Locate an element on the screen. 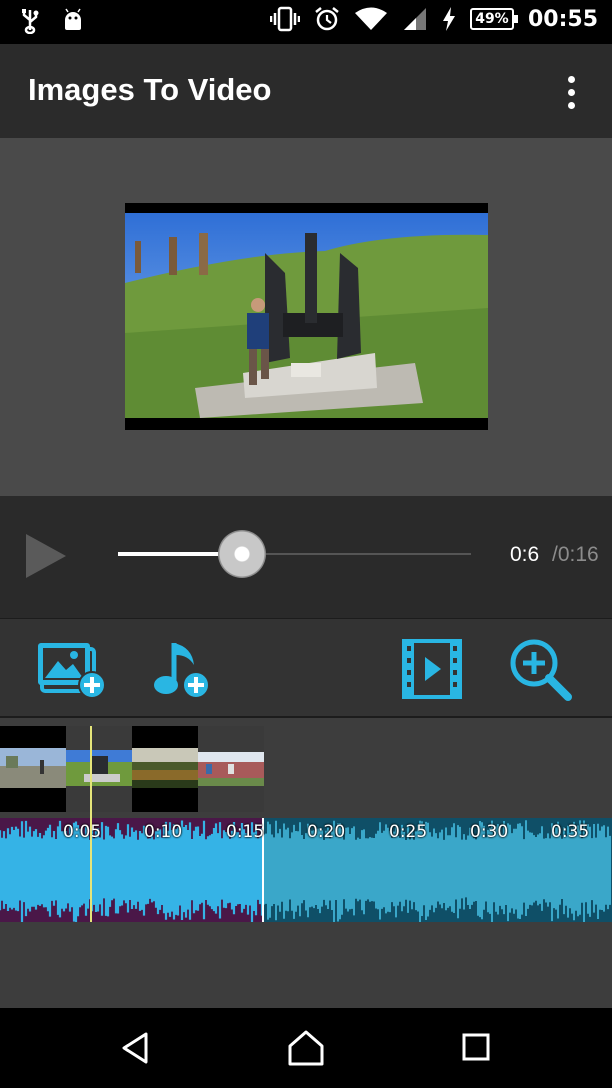 This screenshot has height=1088, width=612. battery-percent: 49% is located at coordinates (492, 19).